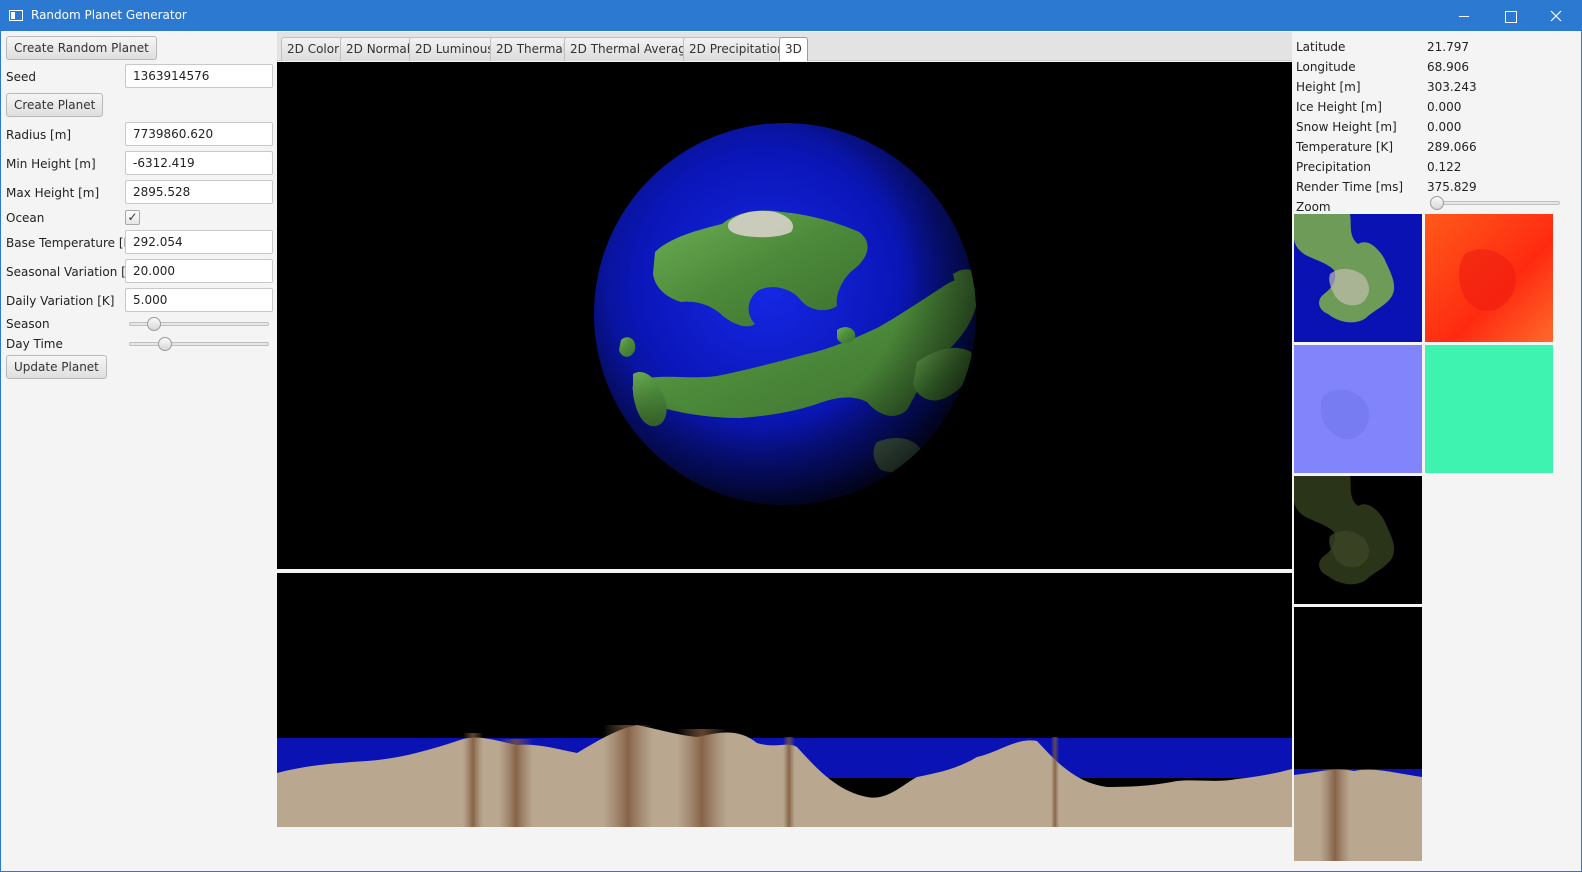 The image size is (1582, 872). Describe the element at coordinates (199, 163) in the screenshot. I see `min-height-input: -6312.419` at that location.